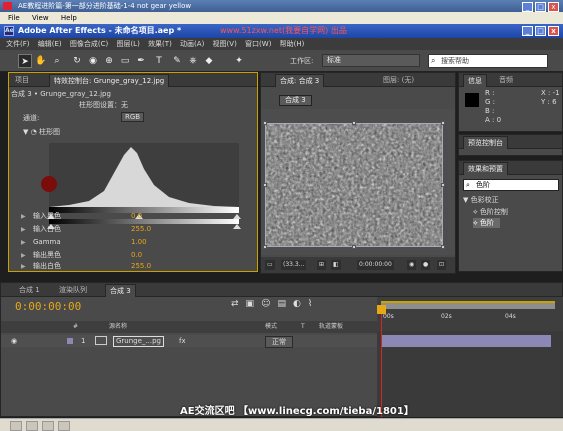 The width and height of the screenshot is (563, 431). I want to click on tab-composition: 合成: 合成 3, so click(300, 80).